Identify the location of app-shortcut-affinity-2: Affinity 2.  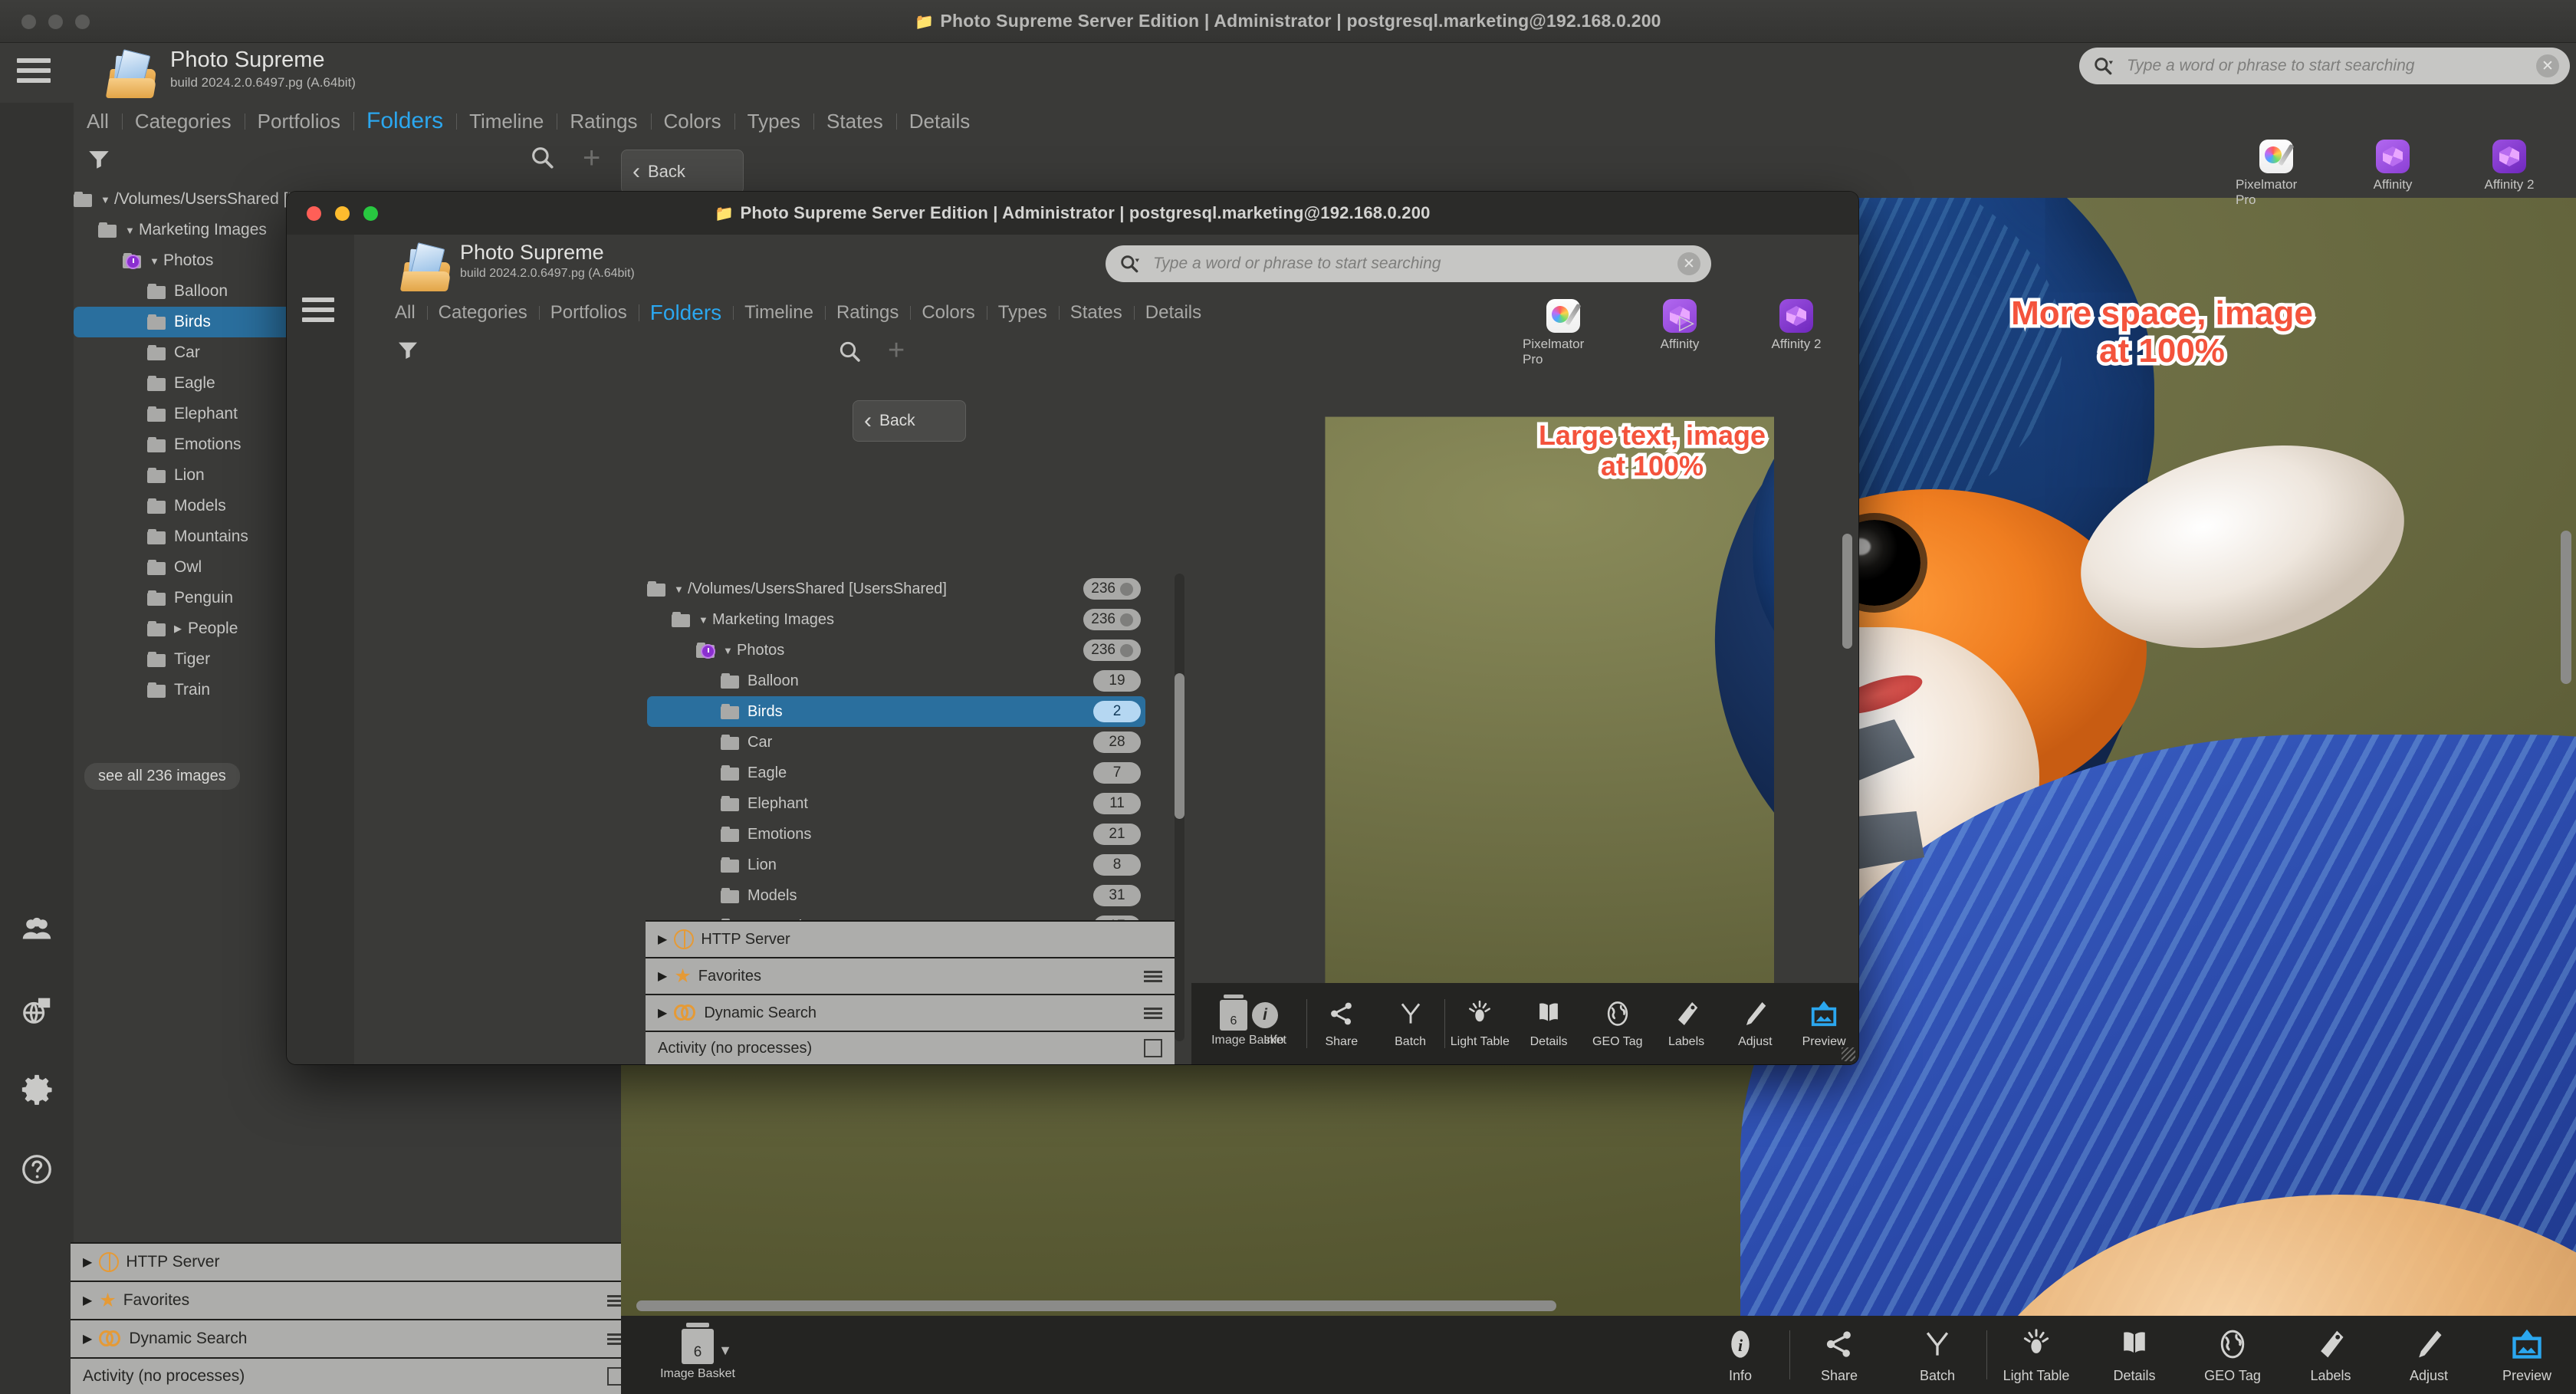
(1797, 333).